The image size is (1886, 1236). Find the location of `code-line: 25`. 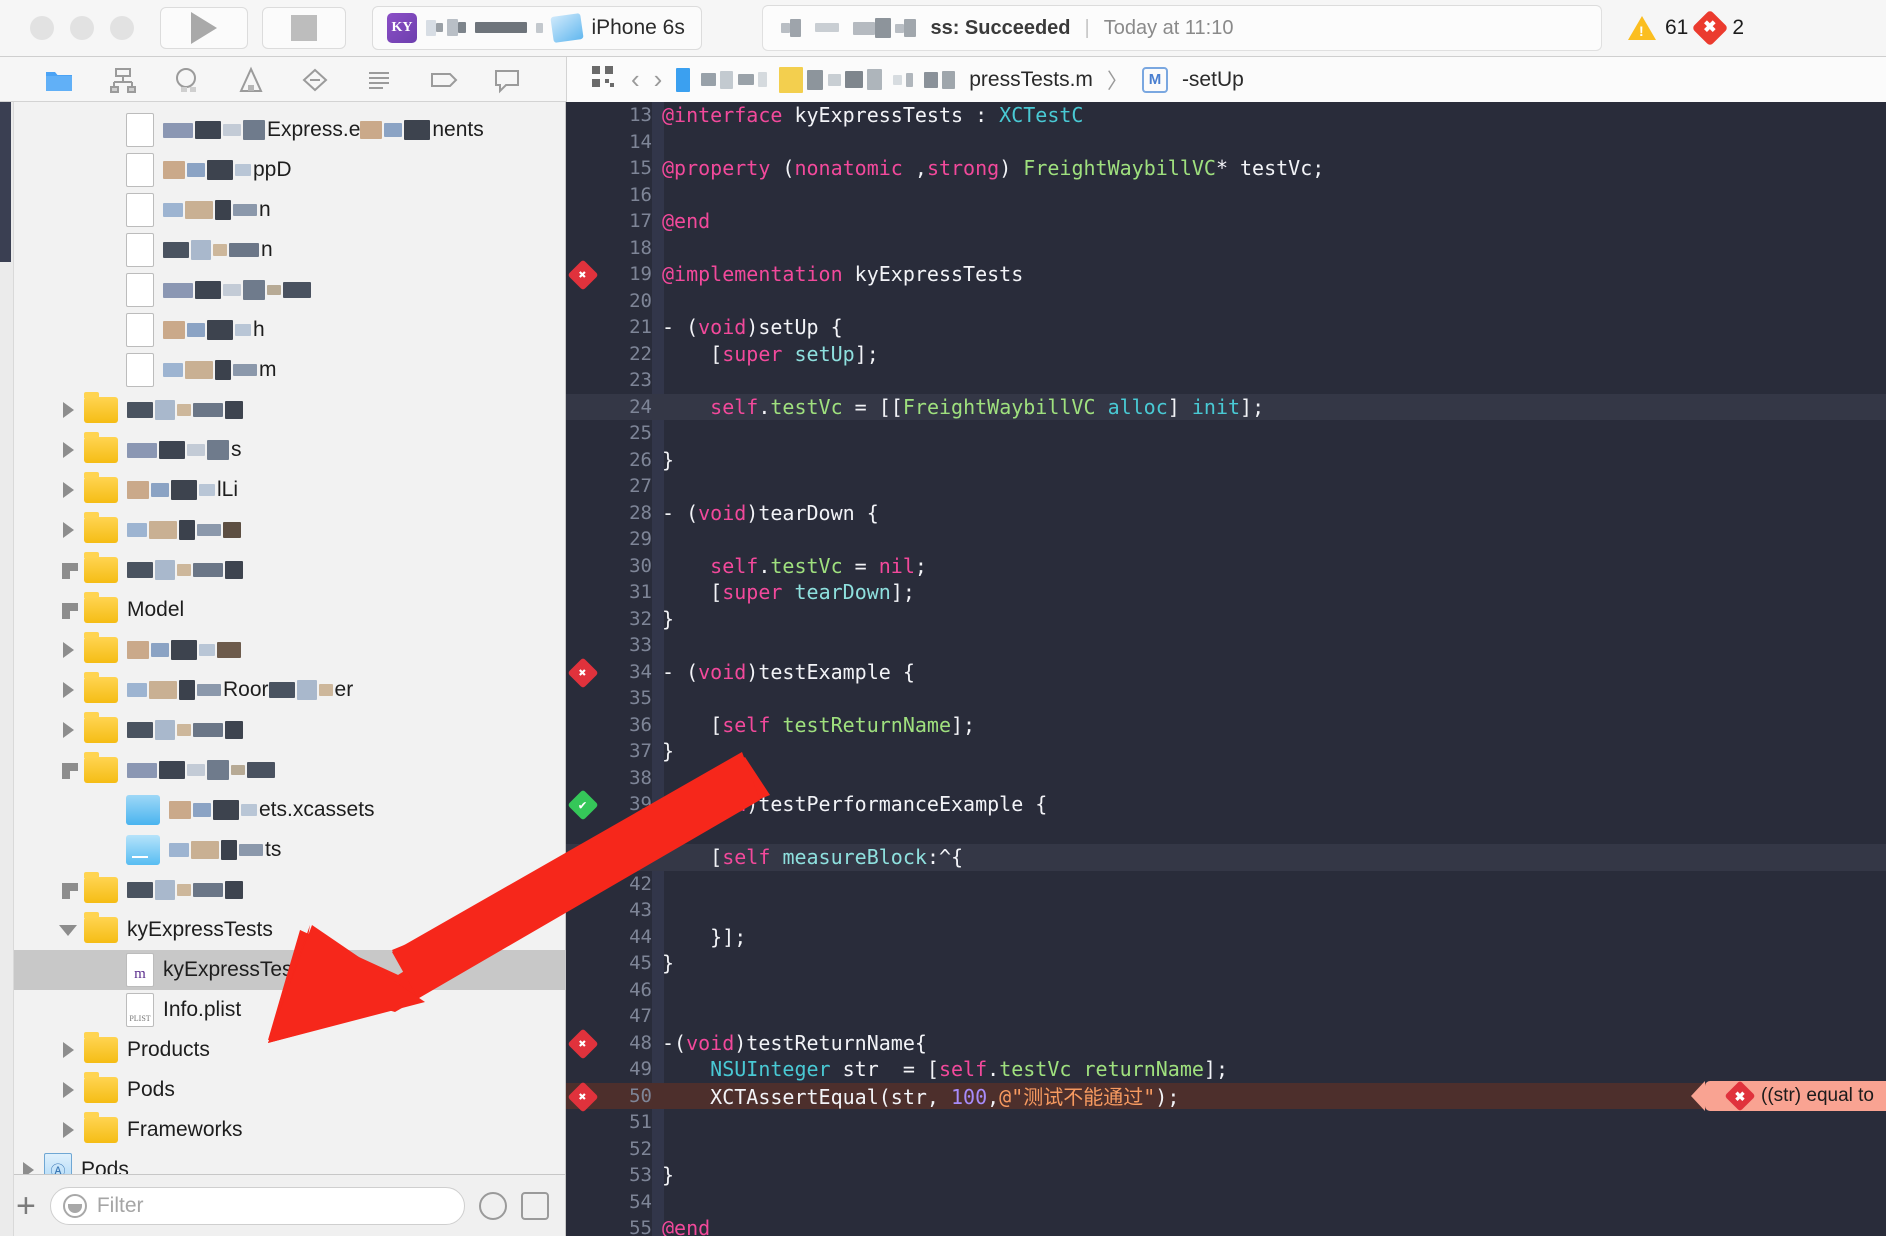

code-line: 25 is located at coordinates (1226, 433).